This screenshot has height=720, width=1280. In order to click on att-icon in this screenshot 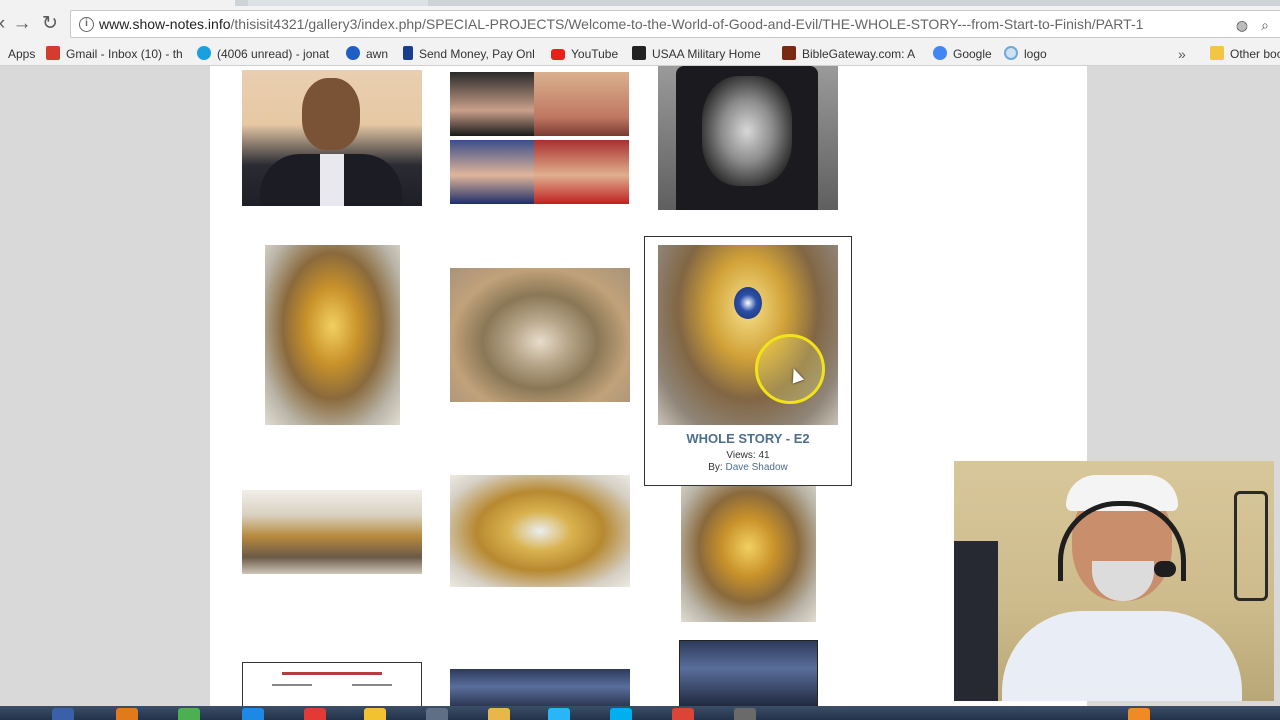, I will do `click(204, 53)`.